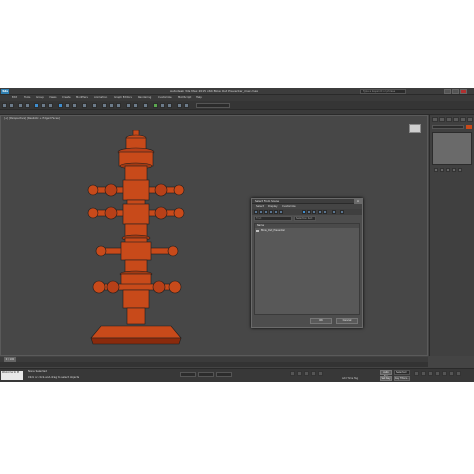 The image size is (474, 474). What do you see at coordinates (430, 373) in the screenshot?
I see `zoom-extents-icon` at bounding box center [430, 373].